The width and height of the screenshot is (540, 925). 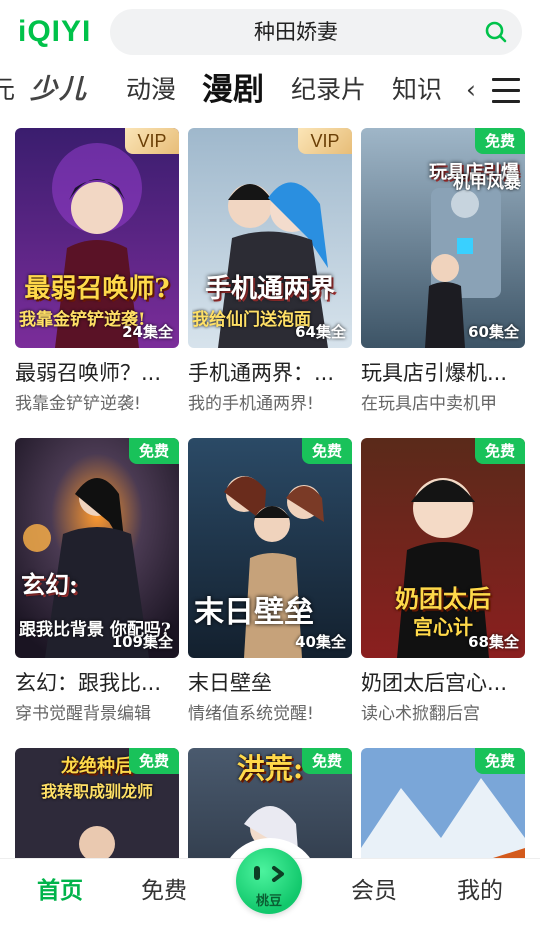 What do you see at coordinates (83, 714) in the screenshot?
I see `card-subtitle: 穿书觉醒背景编辑` at bounding box center [83, 714].